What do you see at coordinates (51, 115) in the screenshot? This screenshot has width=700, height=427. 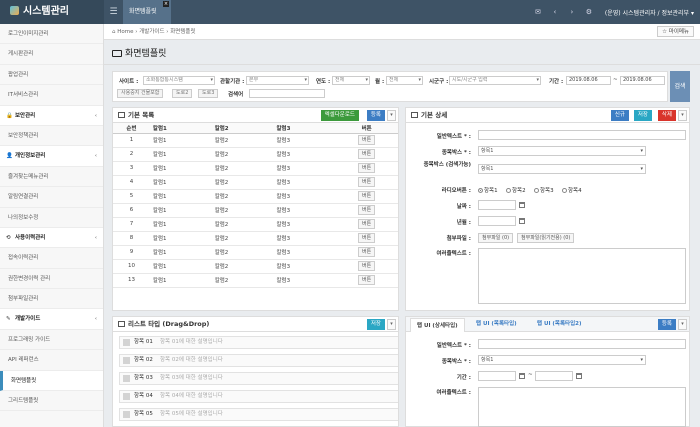 I see `sidebar-item-4: 🔒 보안관리 ‹` at bounding box center [51, 115].